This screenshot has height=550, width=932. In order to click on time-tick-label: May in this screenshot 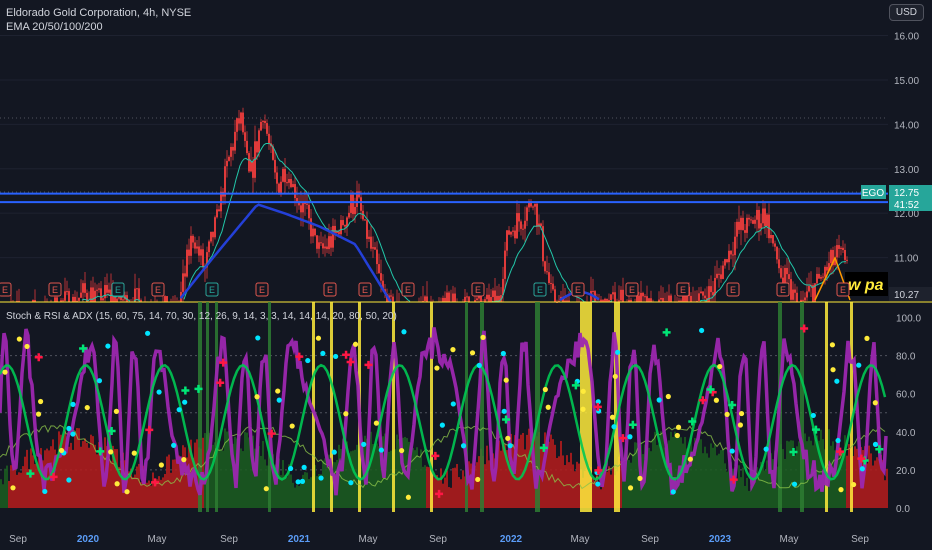, I will do `click(789, 539)`.